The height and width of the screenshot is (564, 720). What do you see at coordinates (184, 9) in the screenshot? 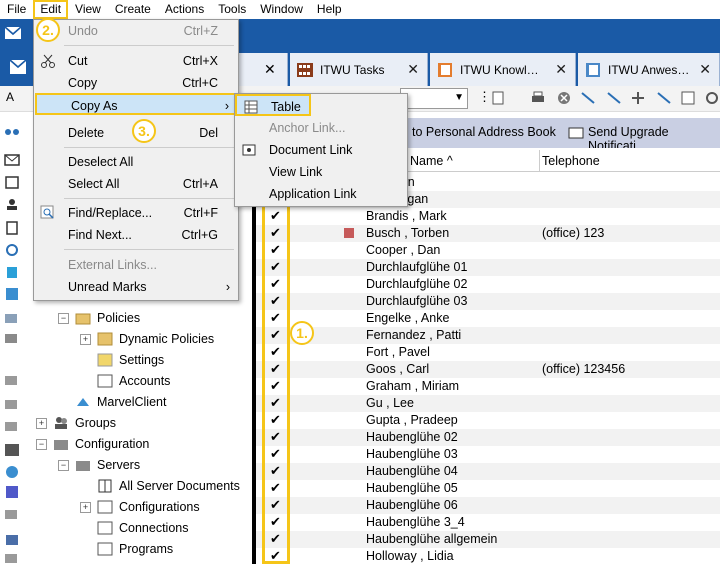
I see `menu-actions: Actions` at bounding box center [184, 9].